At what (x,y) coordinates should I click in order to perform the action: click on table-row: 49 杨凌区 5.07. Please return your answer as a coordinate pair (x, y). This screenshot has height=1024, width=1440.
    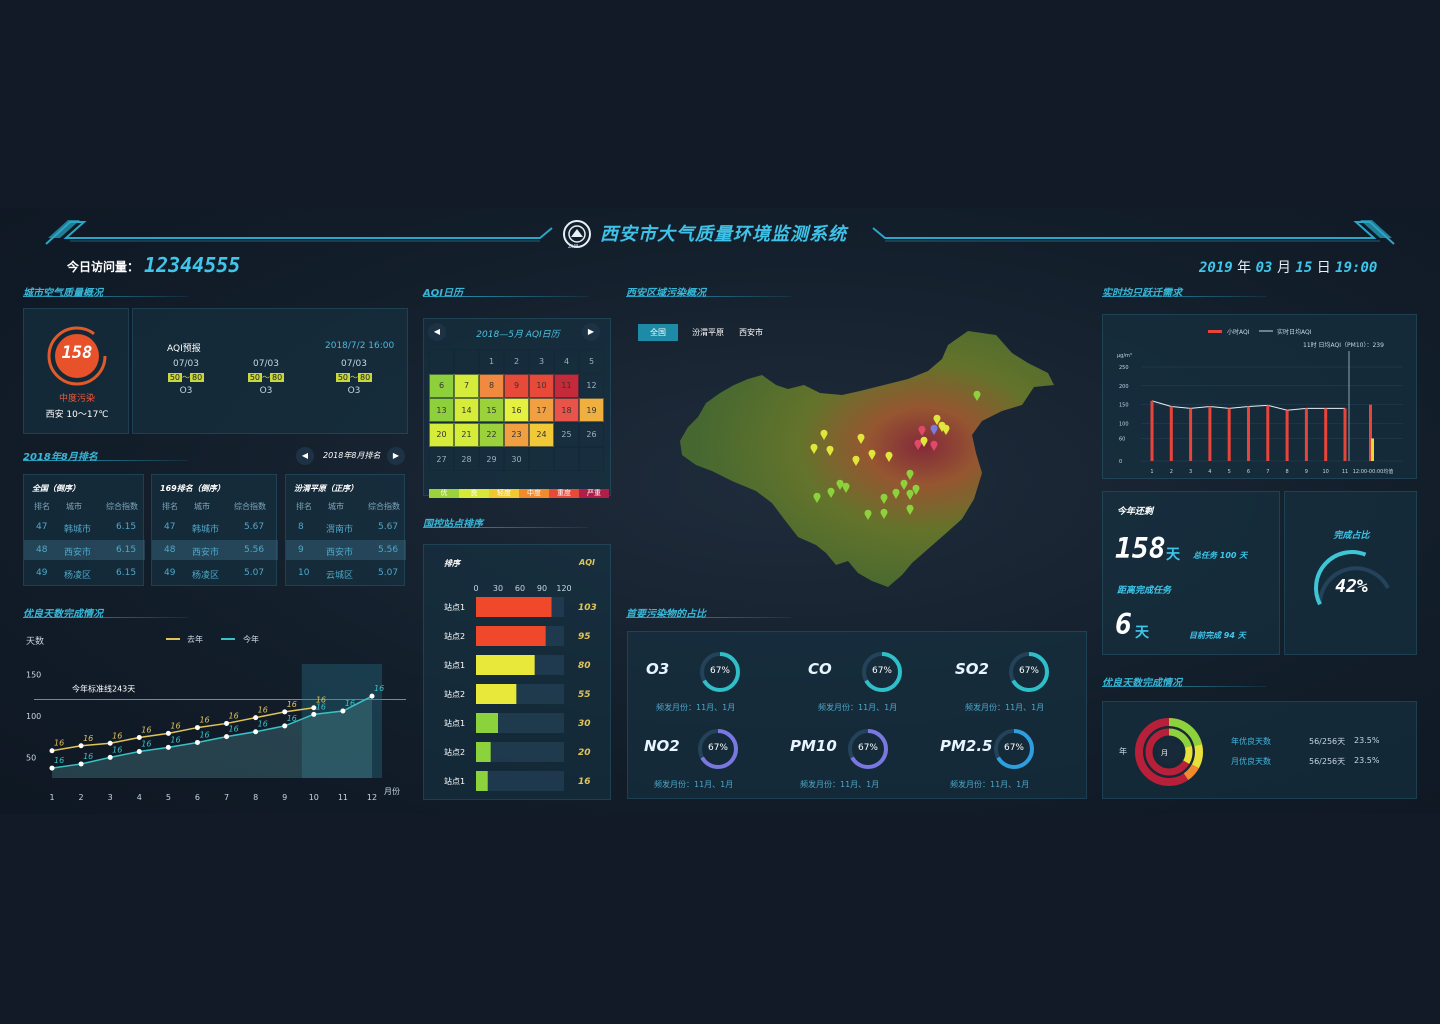
    Looking at the image, I should click on (215, 573).